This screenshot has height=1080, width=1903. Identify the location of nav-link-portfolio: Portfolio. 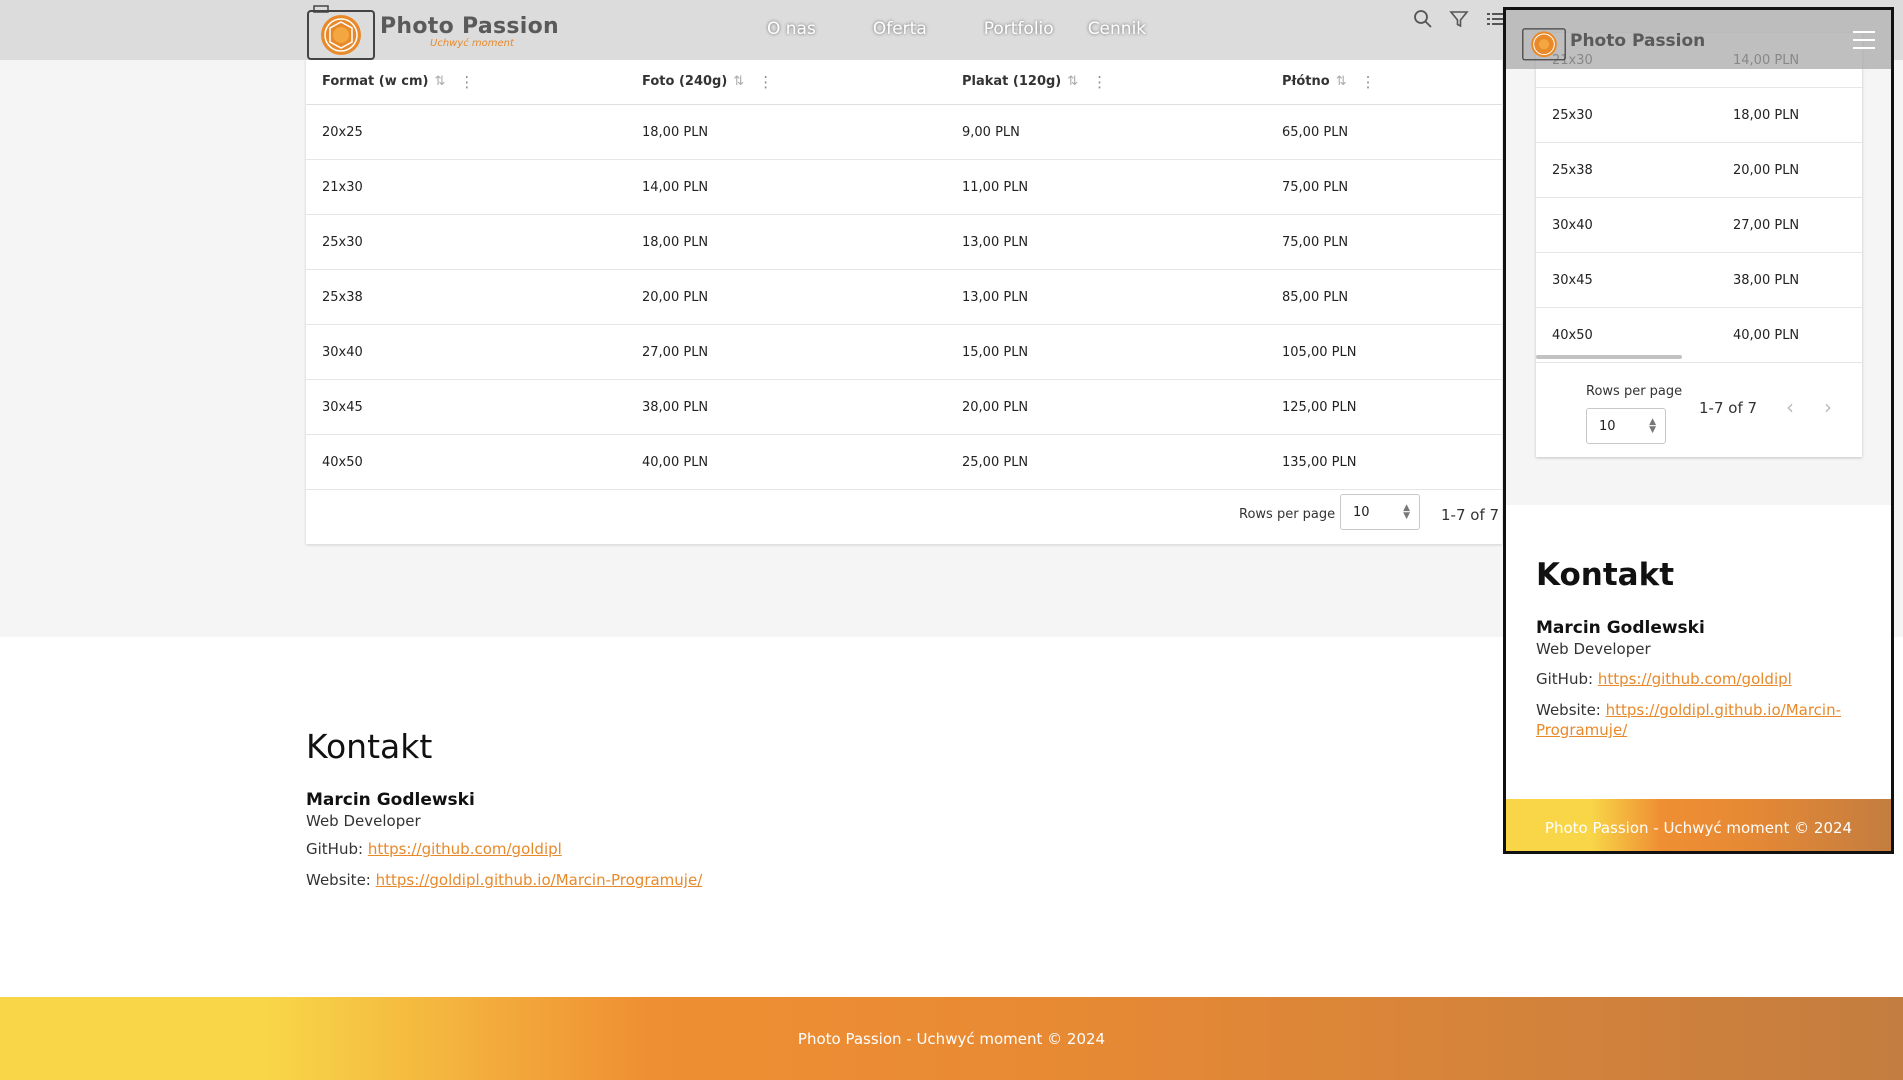
(1019, 29).